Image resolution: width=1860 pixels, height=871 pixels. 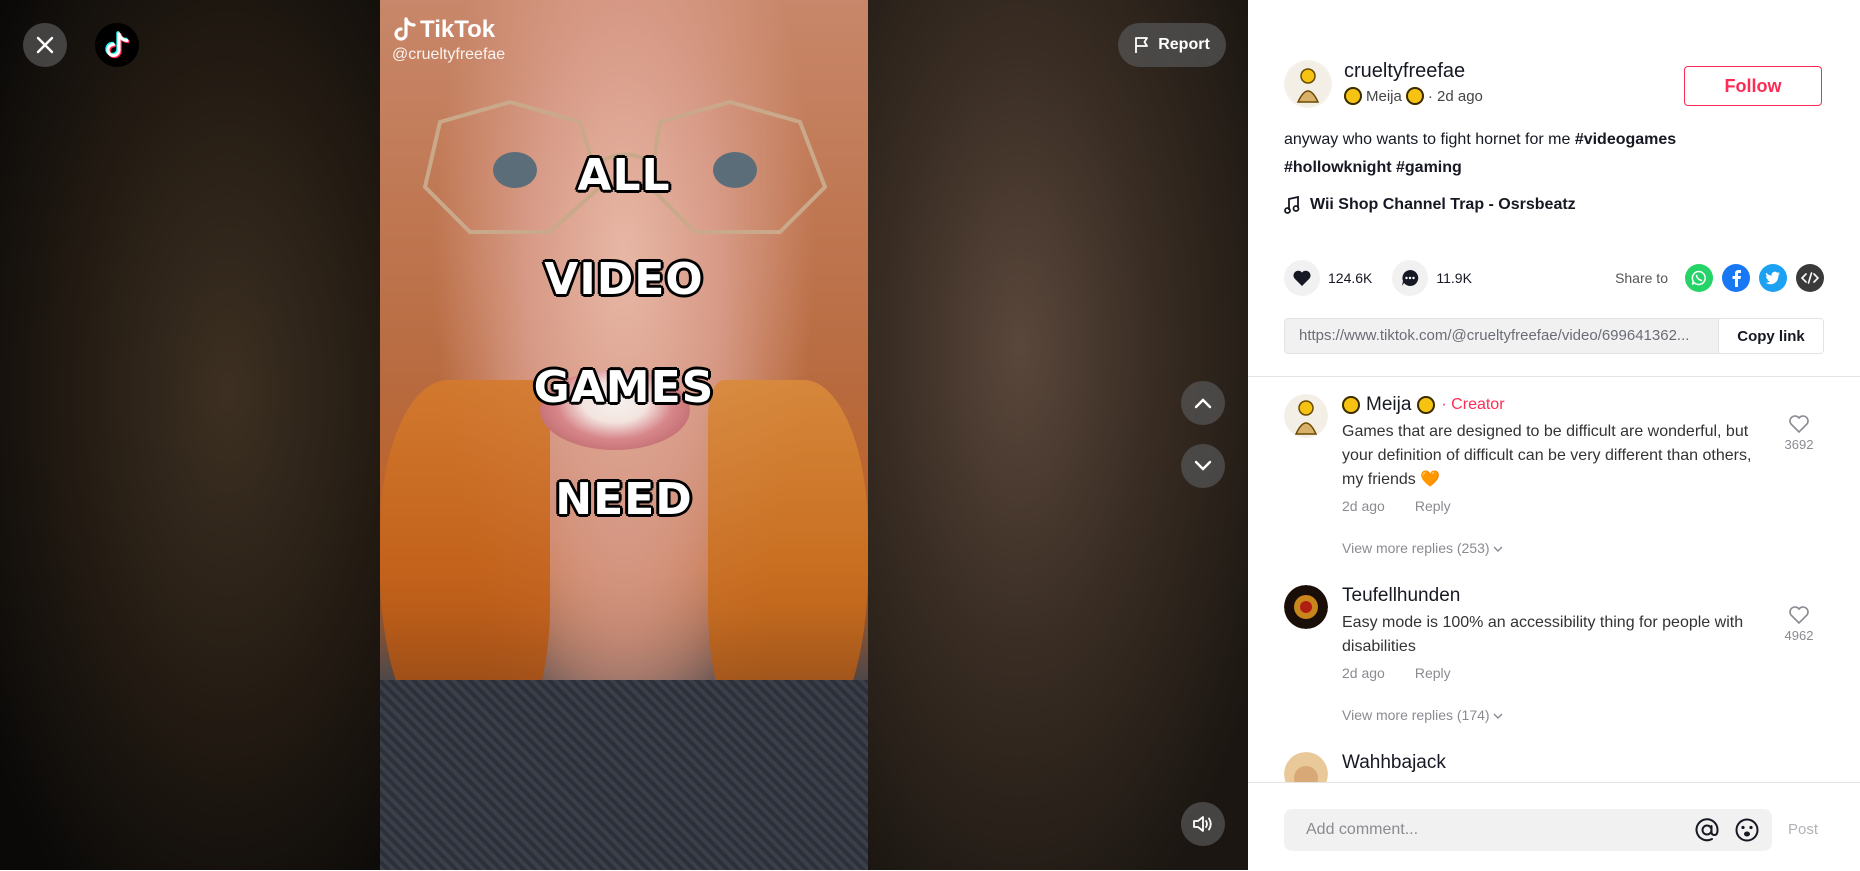 I want to click on mention-icon, so click(x=1707, y=830).